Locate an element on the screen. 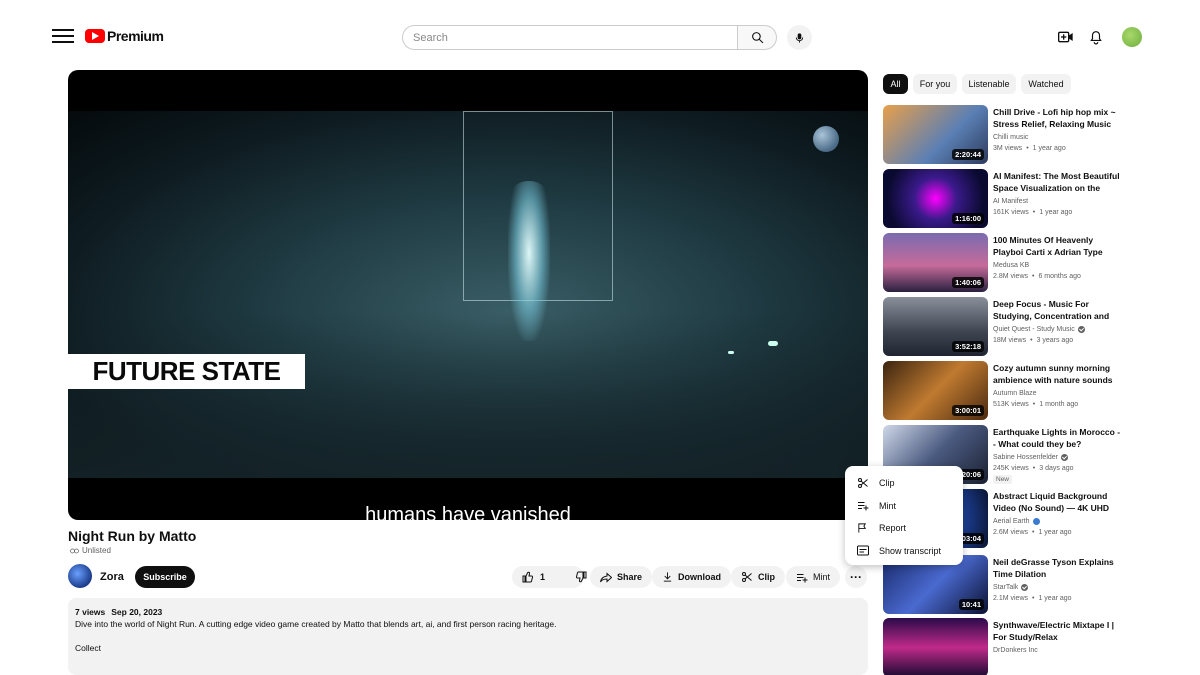 The image size is (1200, 675). recommendation-channel: Aerial Earth is located at coordinates (1016, 521).